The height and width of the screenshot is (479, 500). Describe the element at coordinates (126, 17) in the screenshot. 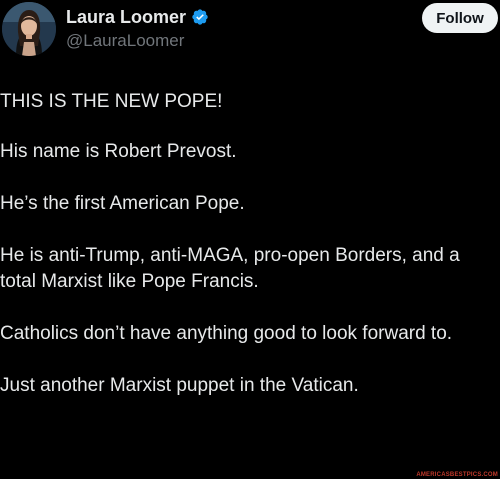

I see `display-name: Laura Loomer` at that location.